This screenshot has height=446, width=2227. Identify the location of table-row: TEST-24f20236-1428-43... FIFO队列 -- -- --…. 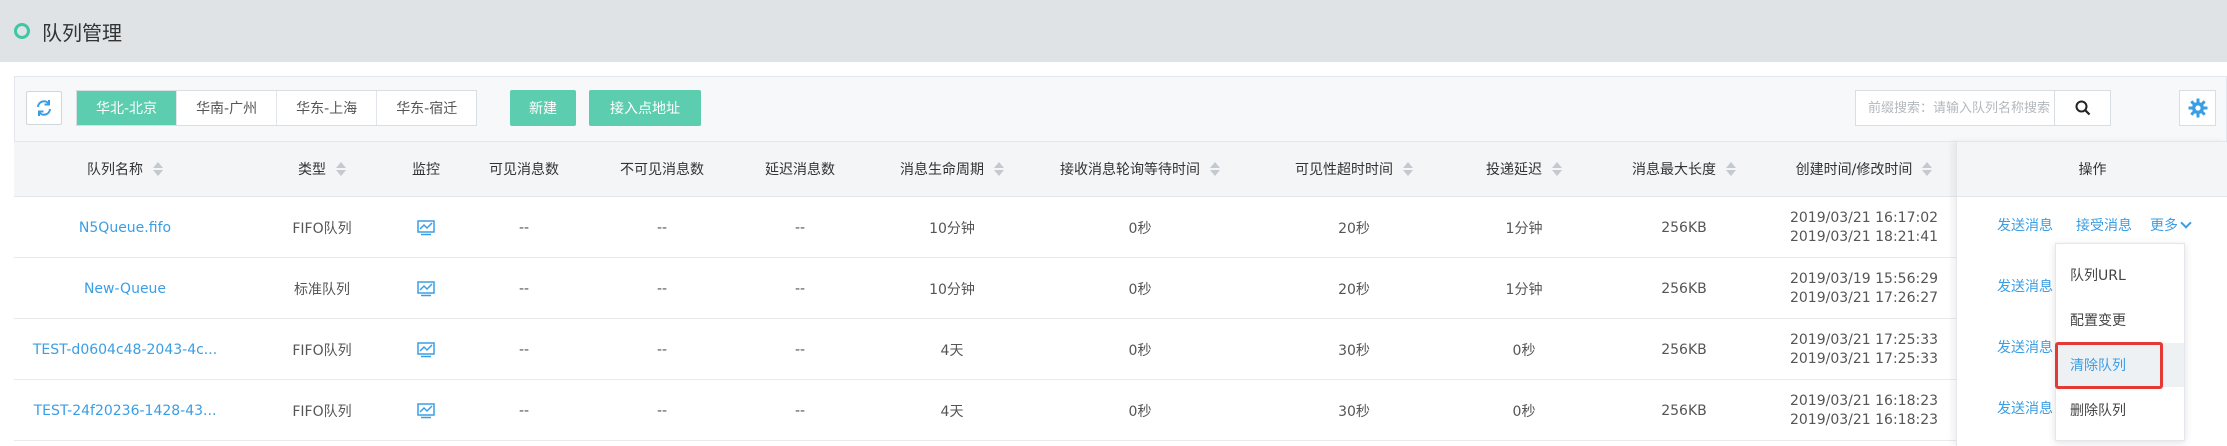
(1120, 410).